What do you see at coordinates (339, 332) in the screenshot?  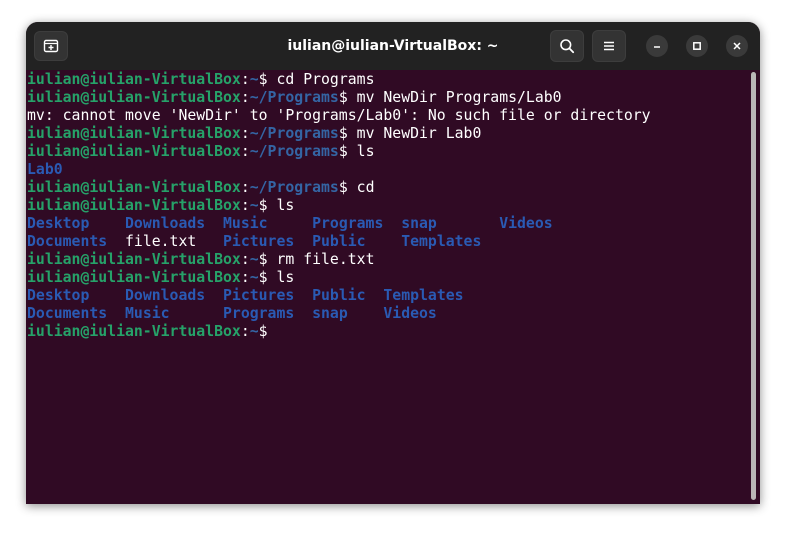 I see `prompt-line: iulian@iulian-VirtualBox:~$` at bounding box center [339, 332].